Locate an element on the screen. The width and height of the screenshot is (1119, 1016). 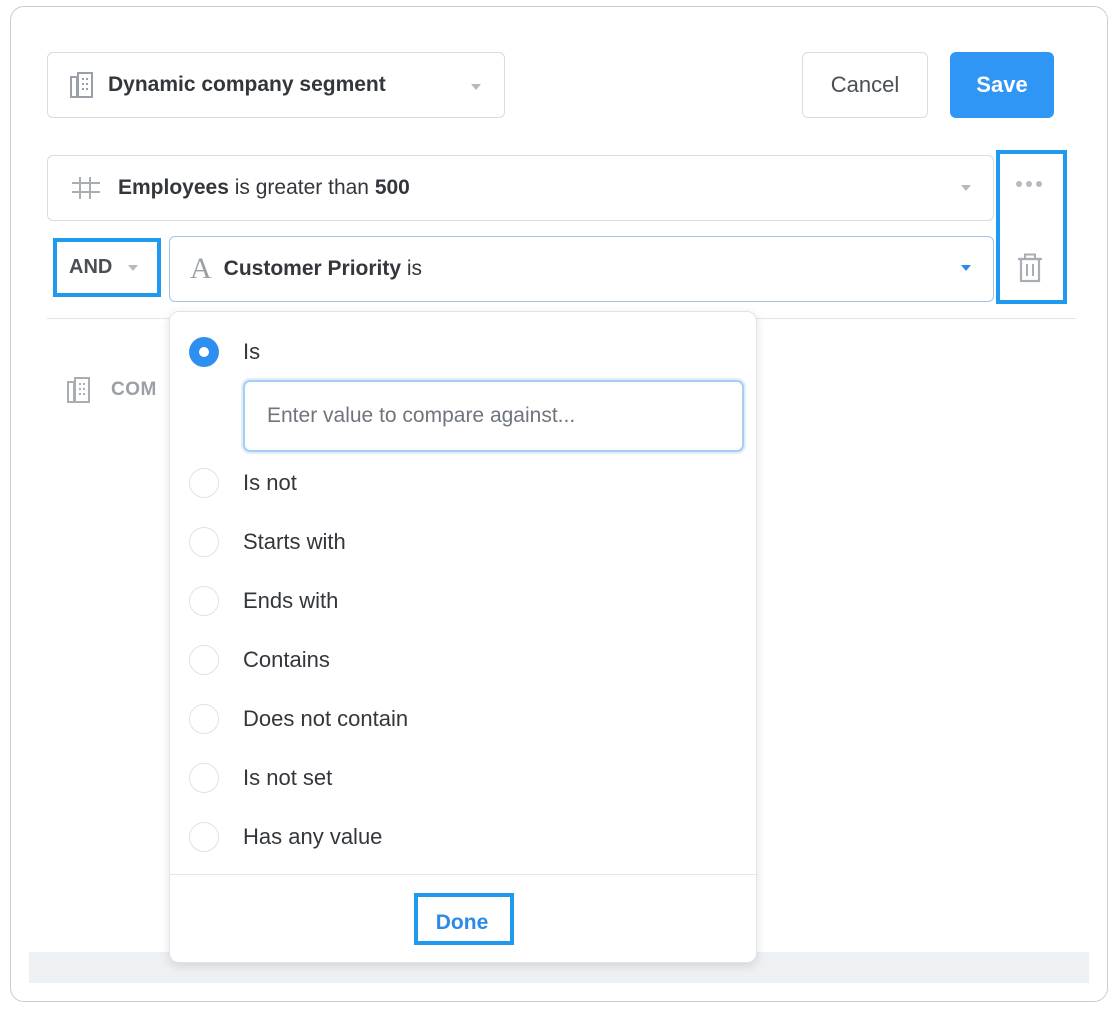
option-starts-with: Starts with is located at coordinates (267, 542).